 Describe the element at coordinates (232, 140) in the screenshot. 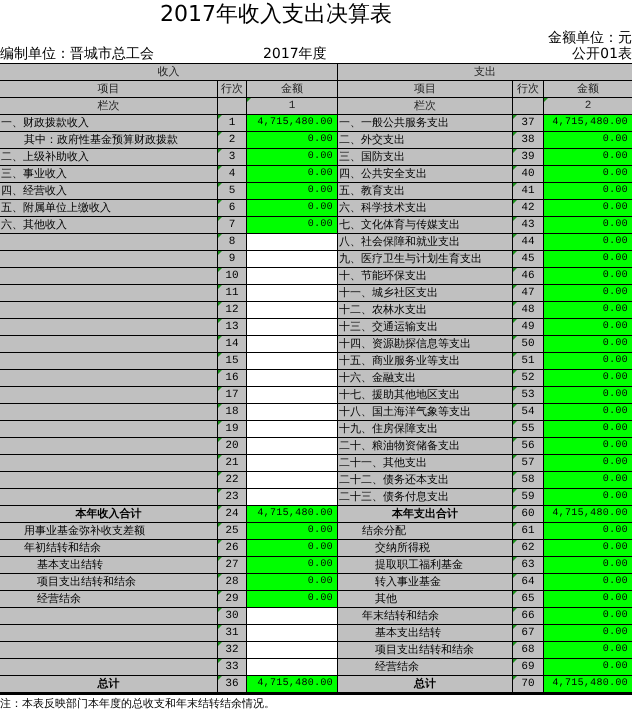

I see `table-cell: 2` at that location.